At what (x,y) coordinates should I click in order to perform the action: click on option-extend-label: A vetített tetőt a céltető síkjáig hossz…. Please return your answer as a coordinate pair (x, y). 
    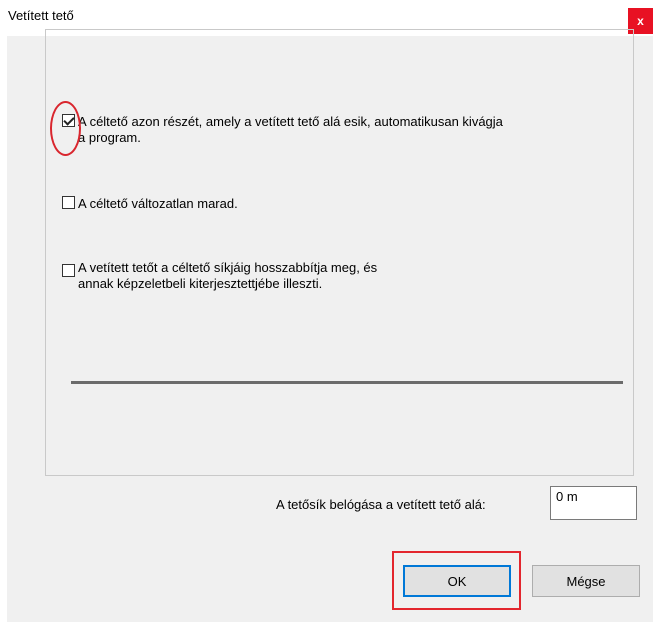
    Looking at the image, I should click on (228, 275).